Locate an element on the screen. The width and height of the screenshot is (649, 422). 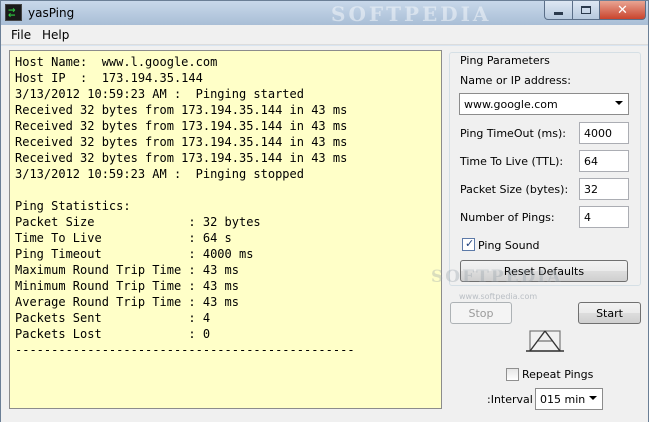
menu-file: File is located at coordinates (21, 35).